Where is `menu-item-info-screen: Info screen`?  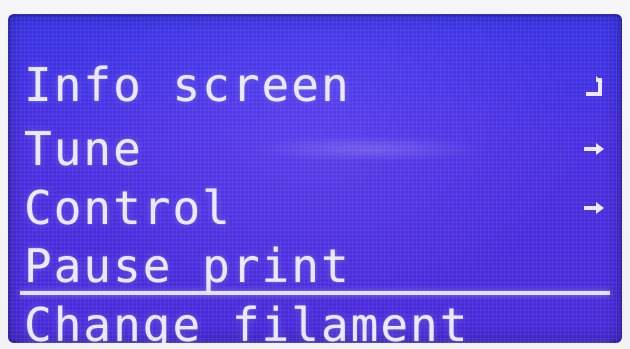
menu-item-info-screen: Info screen is located at coordinates (319, 85).